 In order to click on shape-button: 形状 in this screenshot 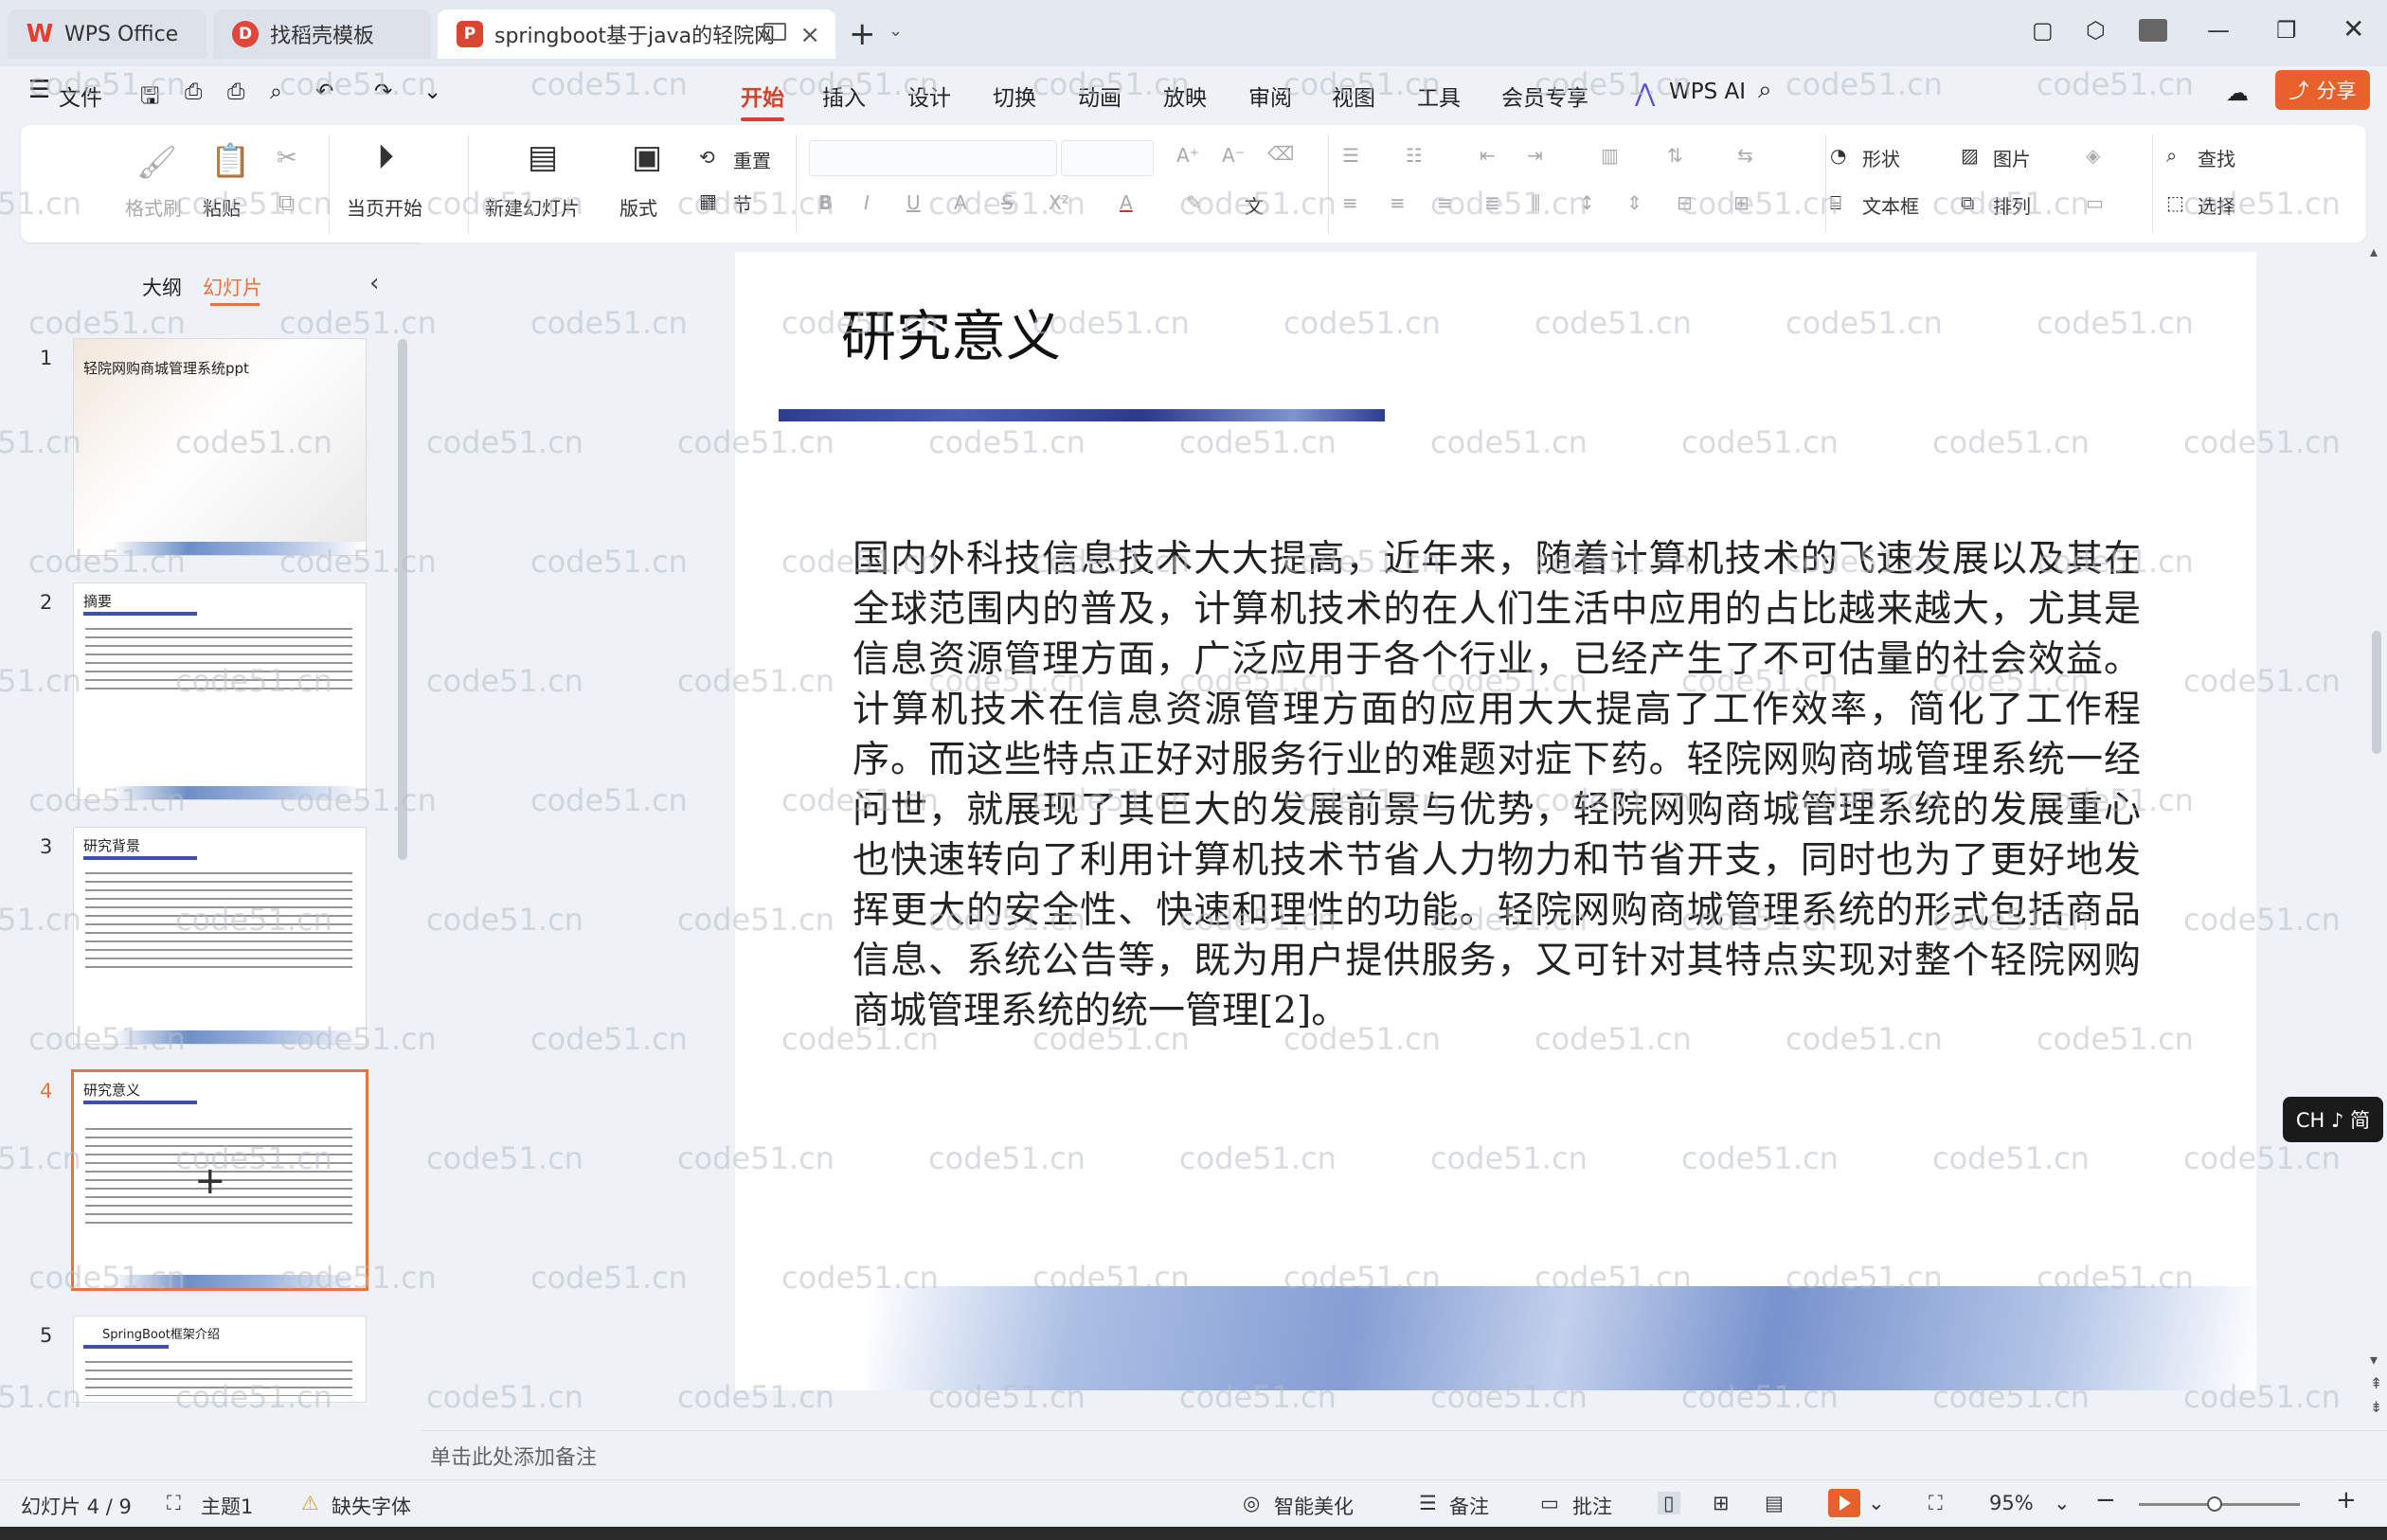, I will do `click(1881, 157)`.